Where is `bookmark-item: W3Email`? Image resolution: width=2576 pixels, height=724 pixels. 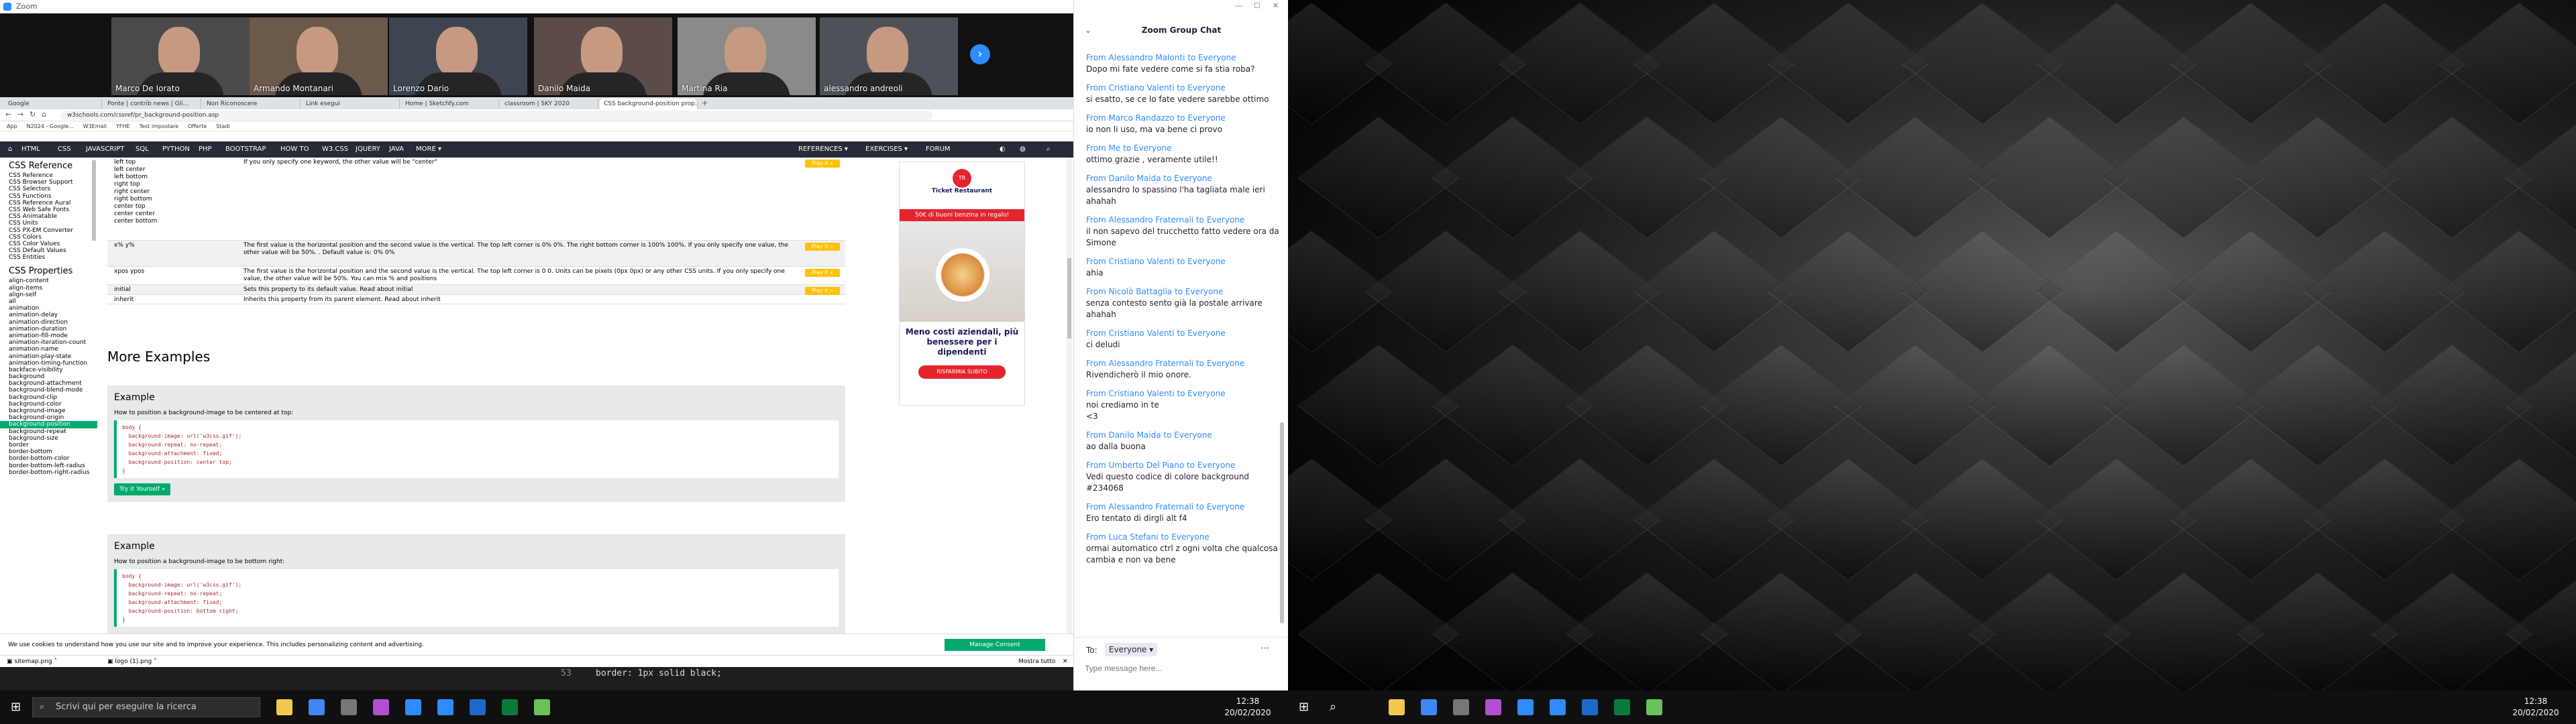
bookmark-item: W3Email is located at coordinates (95, 126).